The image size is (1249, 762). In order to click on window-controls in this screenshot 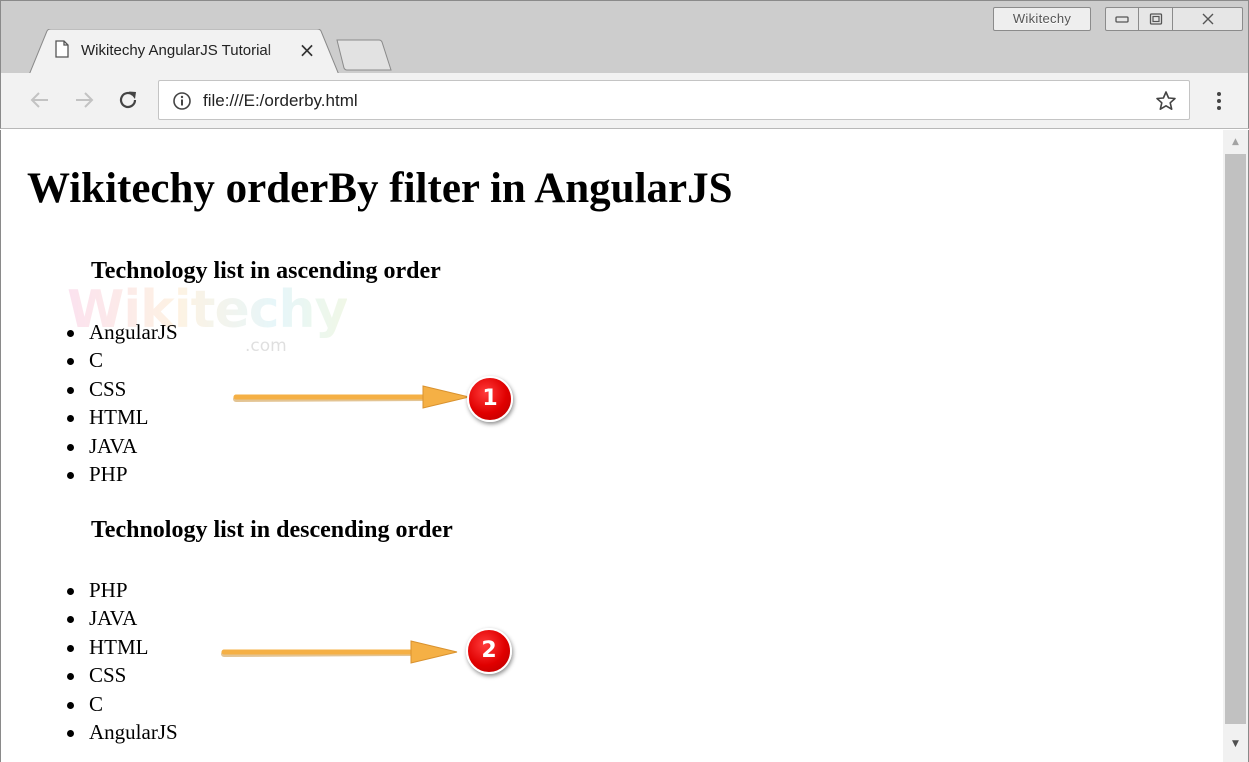, I will do `click(1174, 19)`.